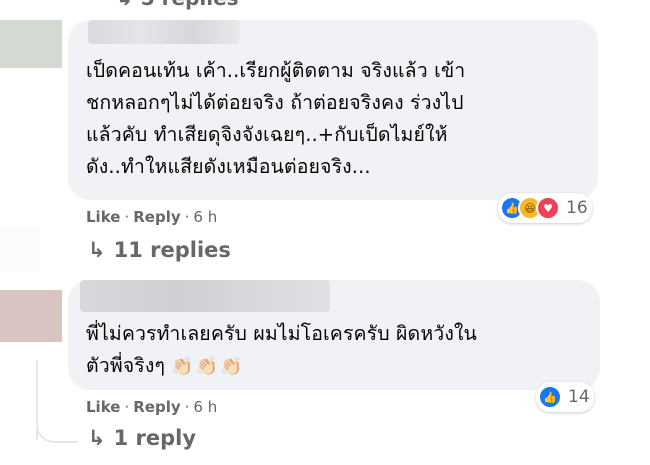 The width and height of the screenshot is (650, 465). I want to click on reaction-summary: 👍 14, so click(565, 397).